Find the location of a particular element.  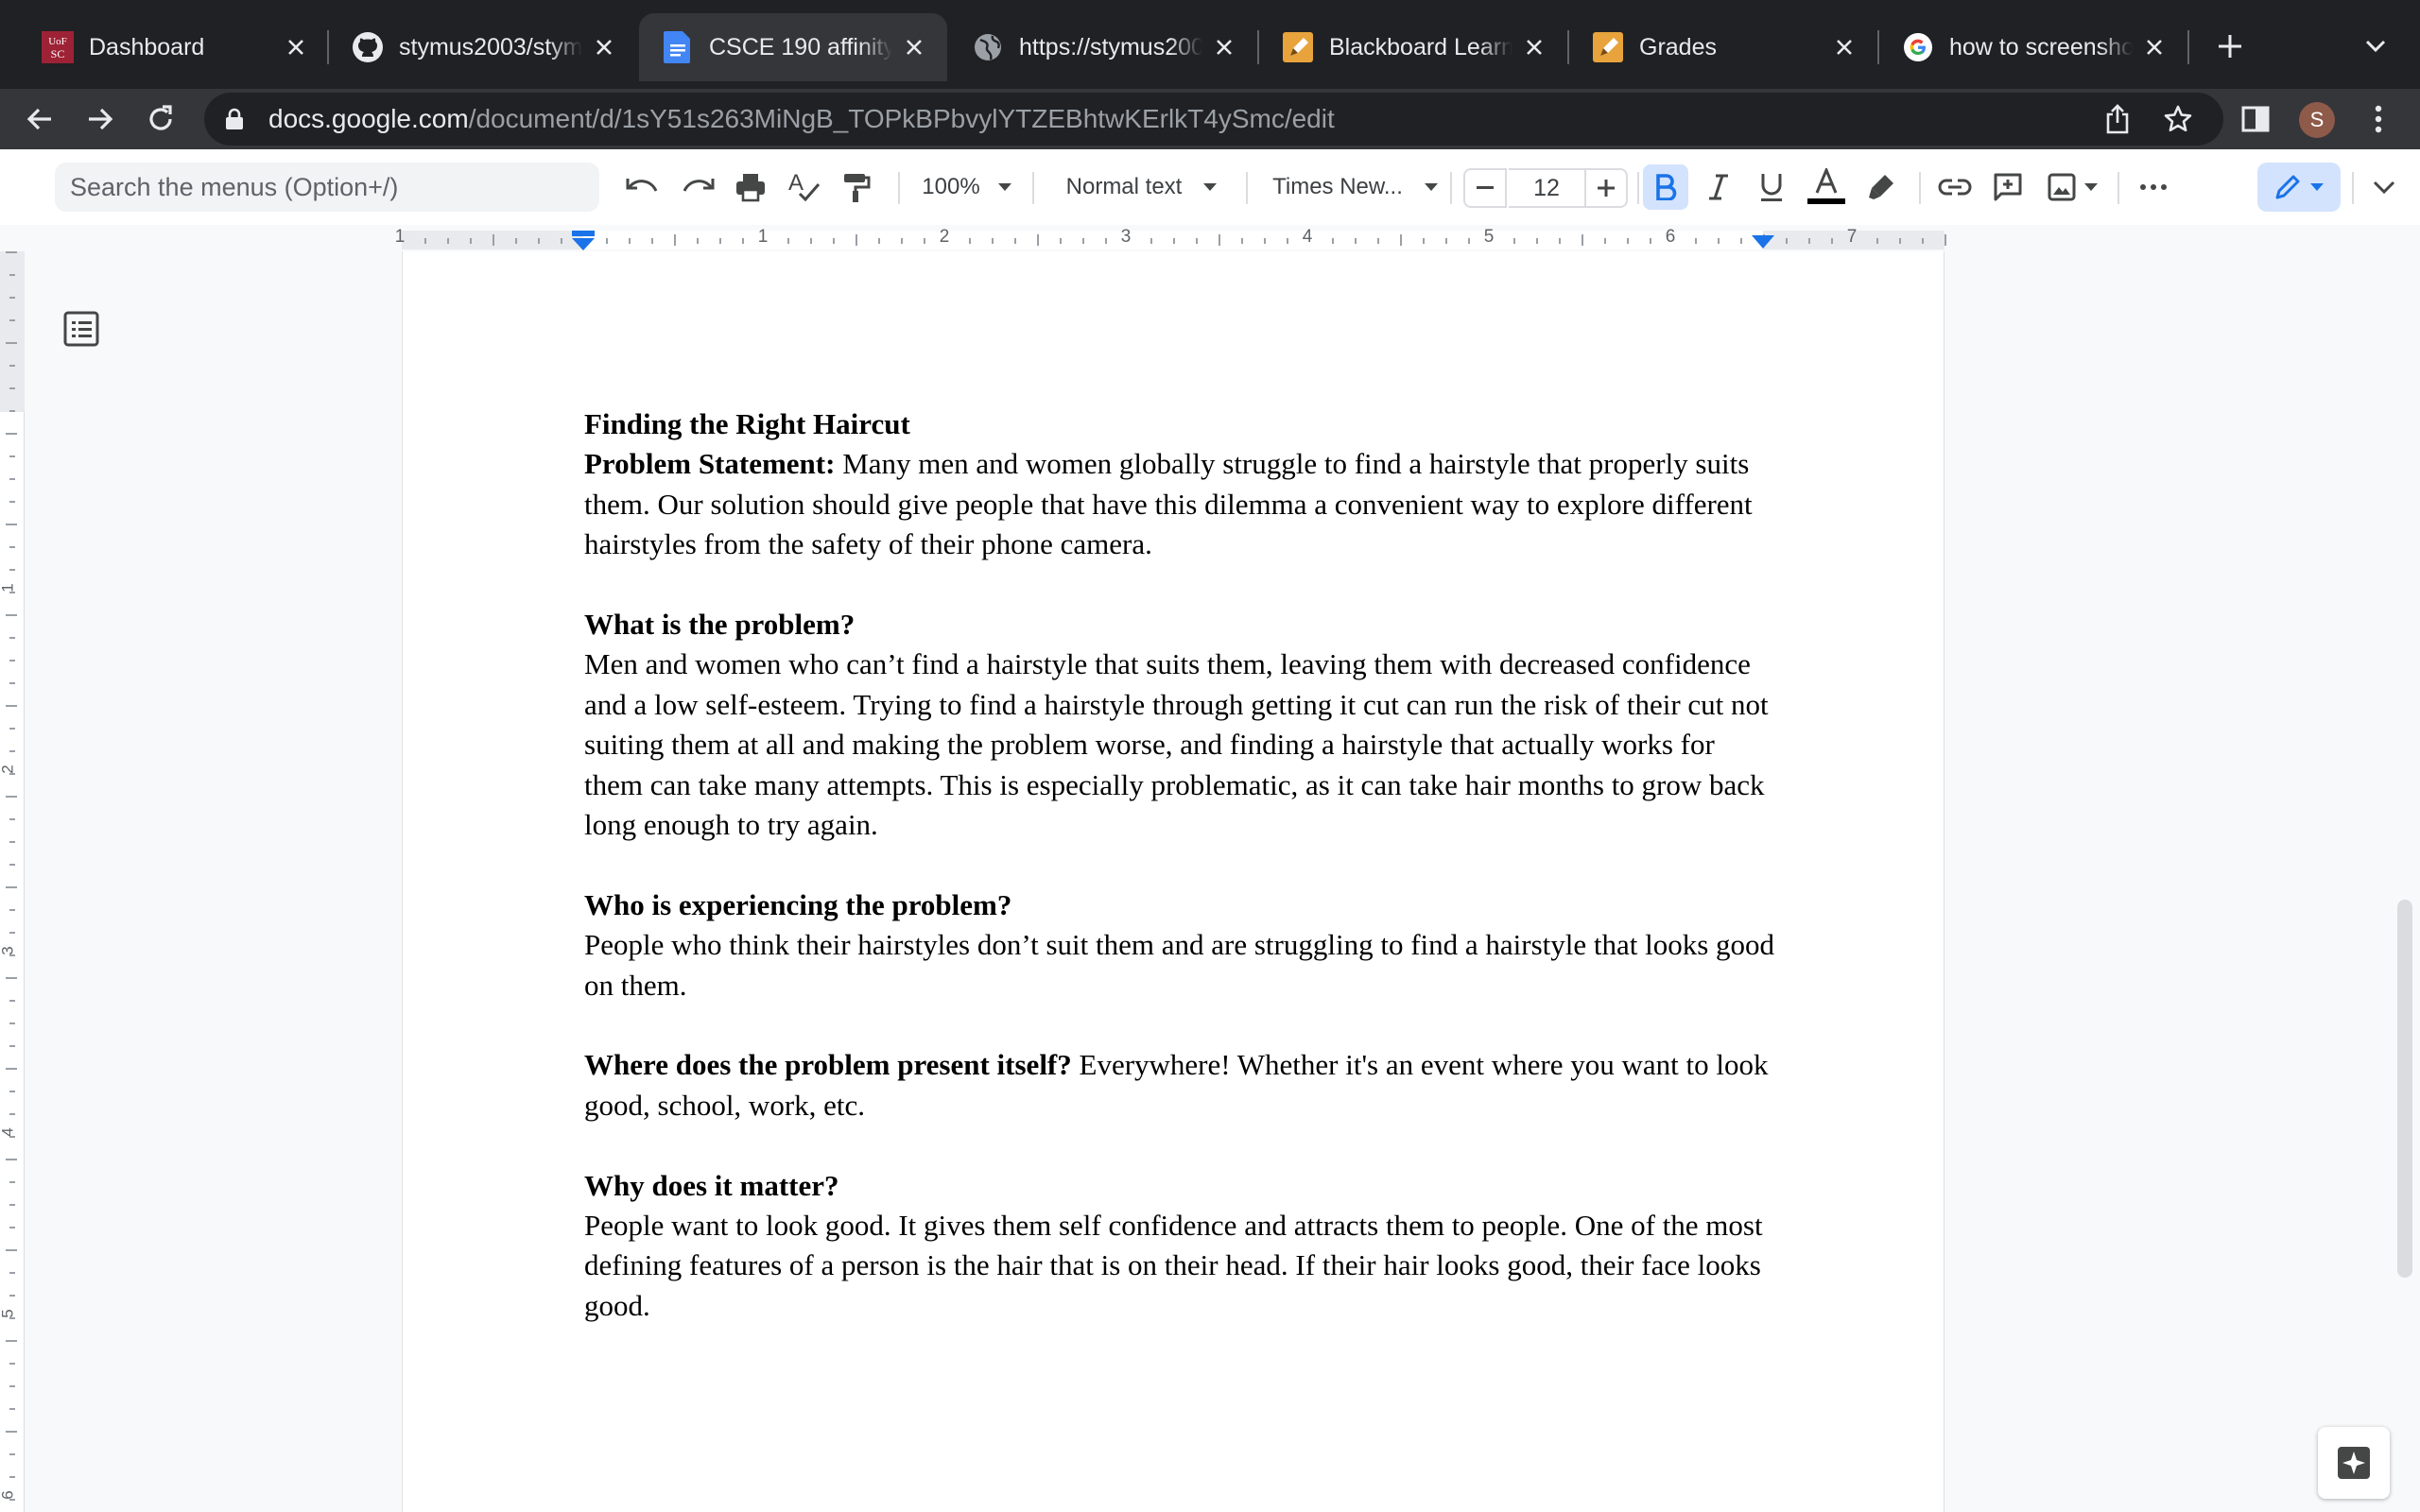

increase-font-size-button is located at coordinates (1606, 188).